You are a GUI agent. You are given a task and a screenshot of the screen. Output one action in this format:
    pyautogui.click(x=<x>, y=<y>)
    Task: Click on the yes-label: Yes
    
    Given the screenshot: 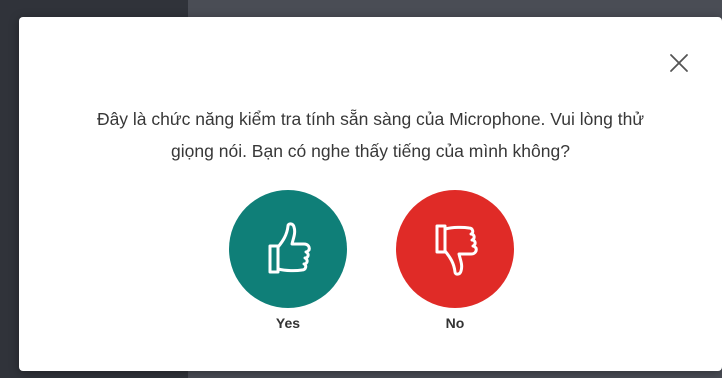 What is the action you would take?
    pyautogui.click(x=288, y=323)
    